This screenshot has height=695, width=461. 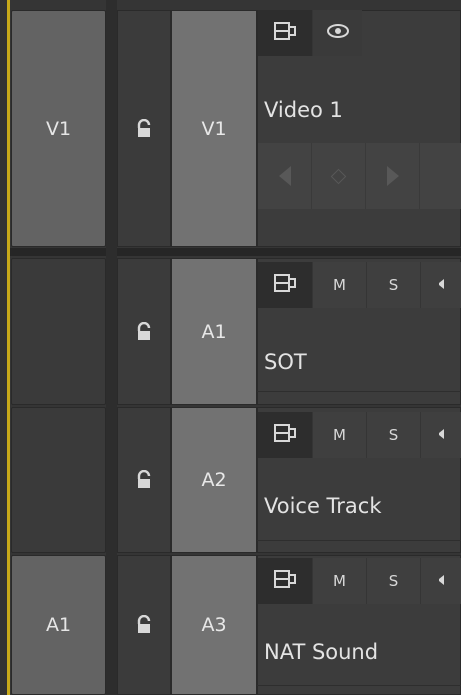 I want to click on add-keyframe-button, so click(x=339, y=176).